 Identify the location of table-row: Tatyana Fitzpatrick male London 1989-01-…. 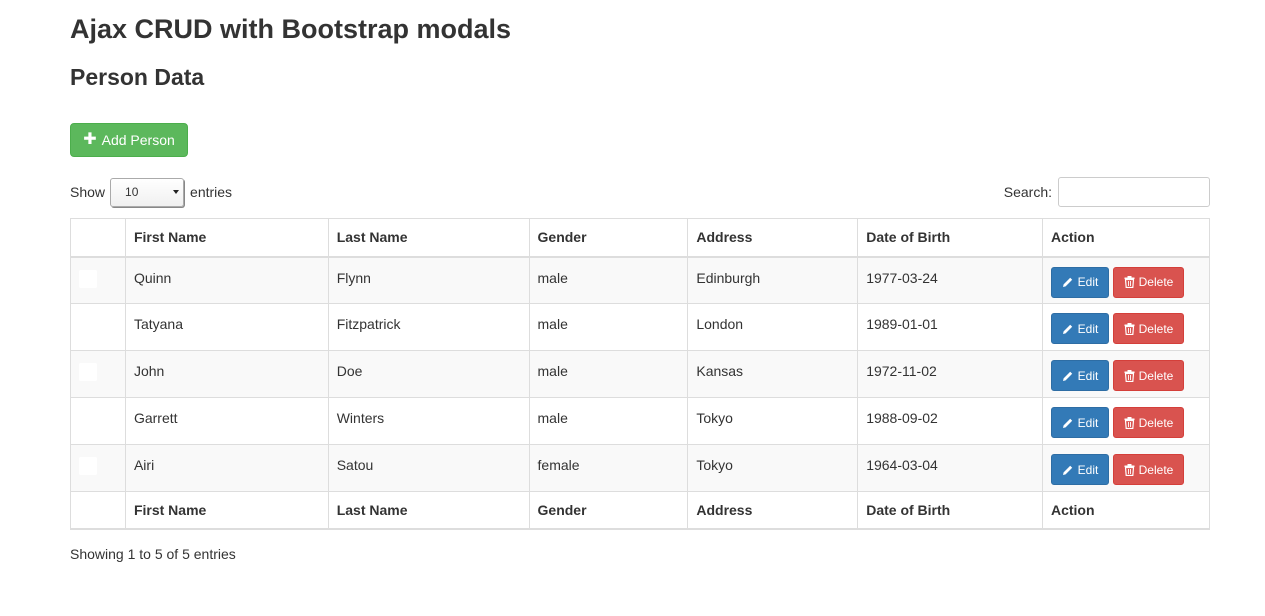
(640, 327).